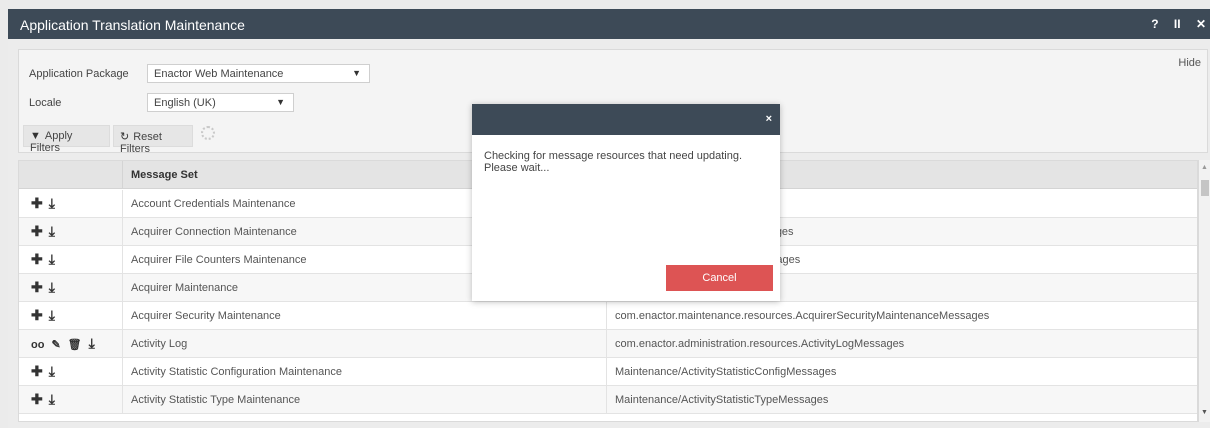 This screenshot has width=1210, height=428. Describe the element at coordinates (208, 133) in the screenshot. I see `loading-spinner-icon` at that location.